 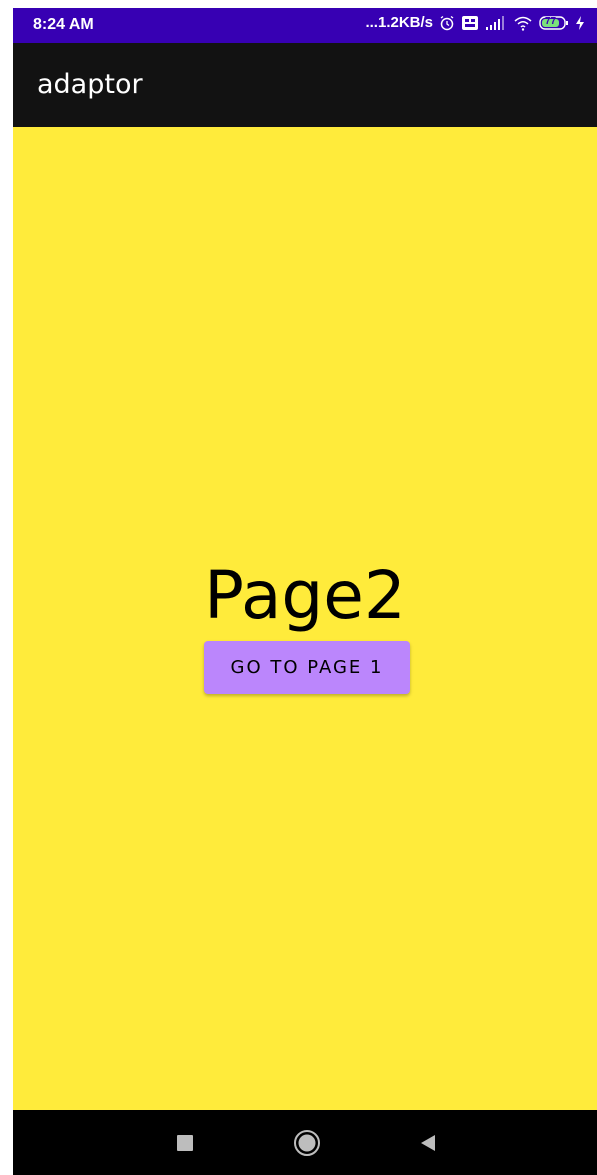 What do you see at coordinates (447, 23) in the screenshot?
I see `alarm-icon` at bounding box center [447, 23].